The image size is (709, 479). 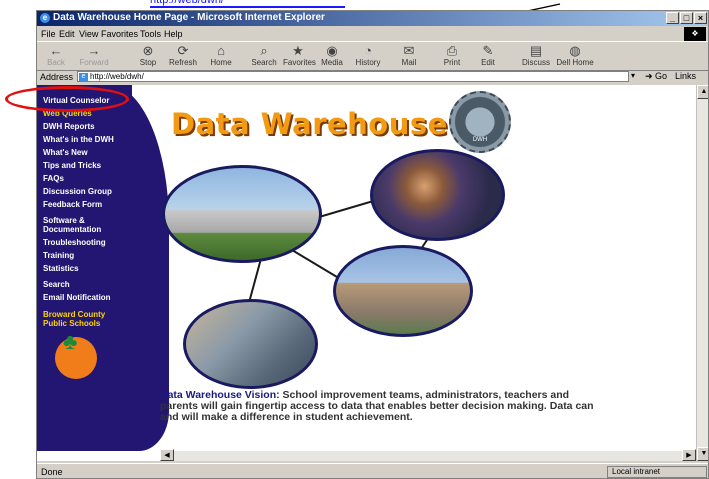 I want to click on search-icon: ⌕, so click(x=264, y=50).